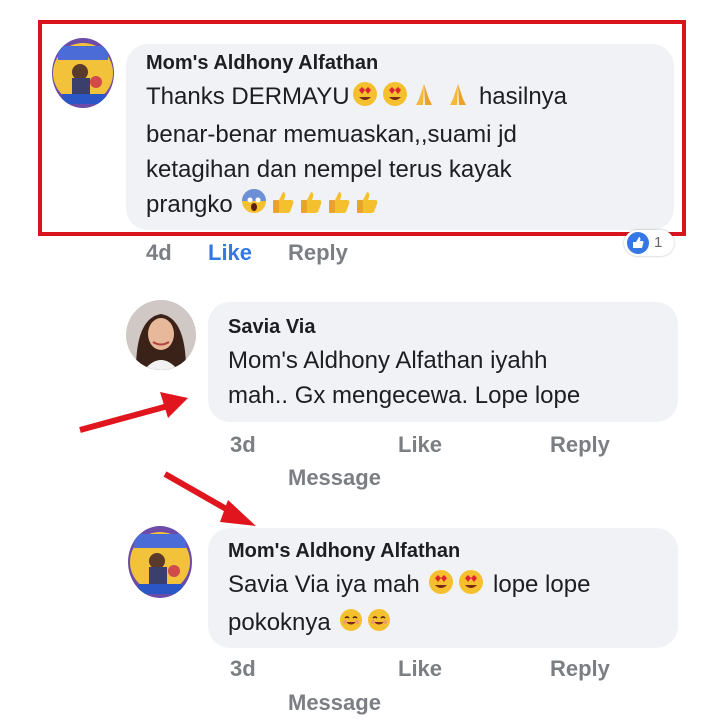 This screenshot has width=726, height=726. What do you see at coordinates (658, 242) in the screenshot?
I see `reaction-count: 1` at bounding box center [658, 242].